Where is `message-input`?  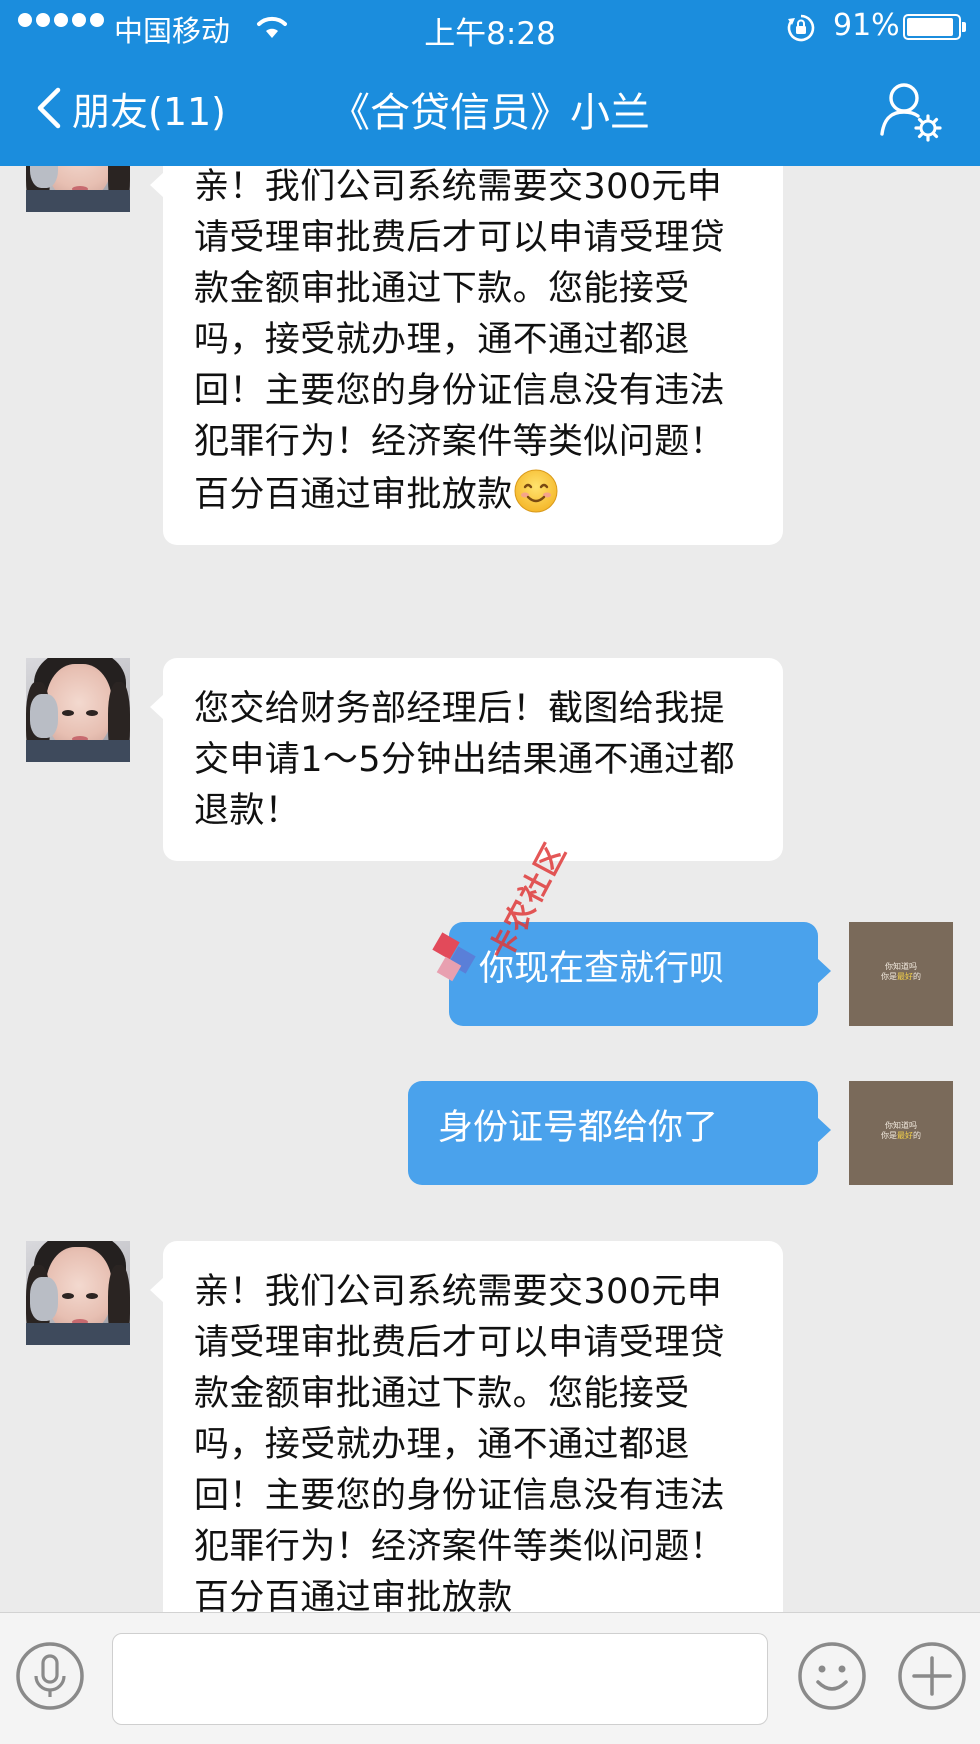
message-input is located at coordinates (440, 1679).